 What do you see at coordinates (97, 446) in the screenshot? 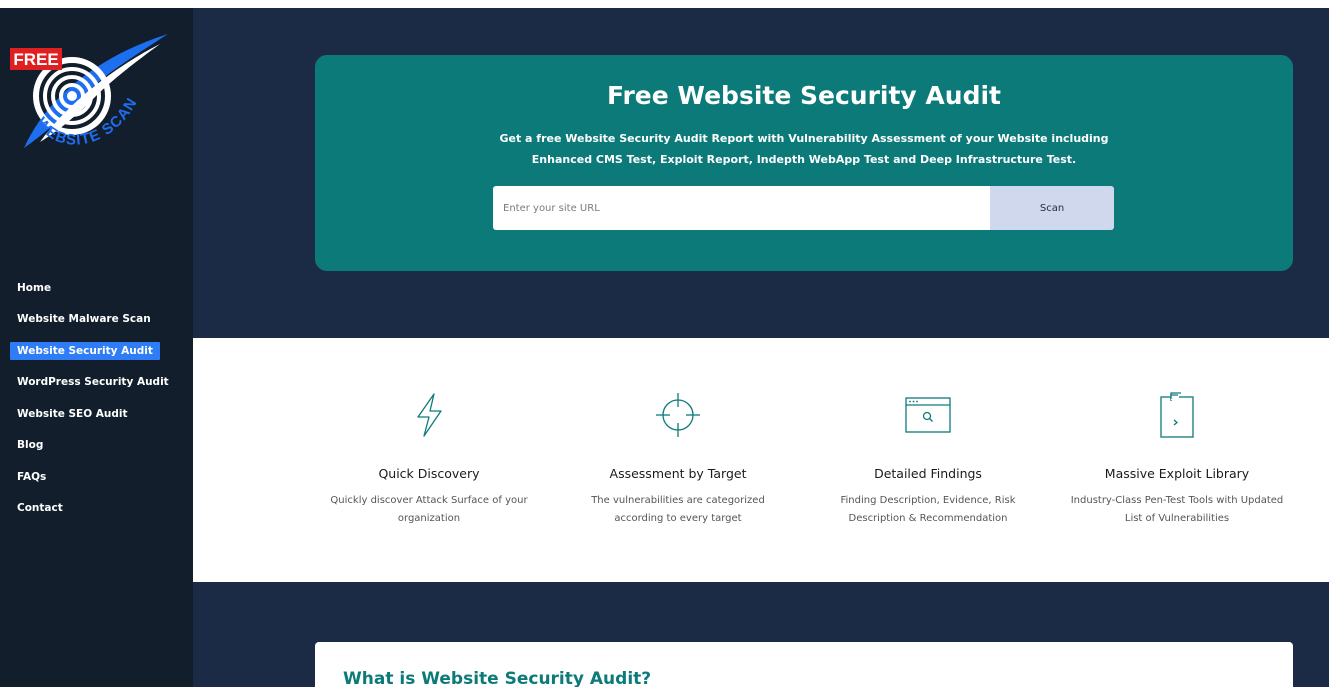
I see `sidebar-item-blog: Blog` at bounding box center [97, 446].